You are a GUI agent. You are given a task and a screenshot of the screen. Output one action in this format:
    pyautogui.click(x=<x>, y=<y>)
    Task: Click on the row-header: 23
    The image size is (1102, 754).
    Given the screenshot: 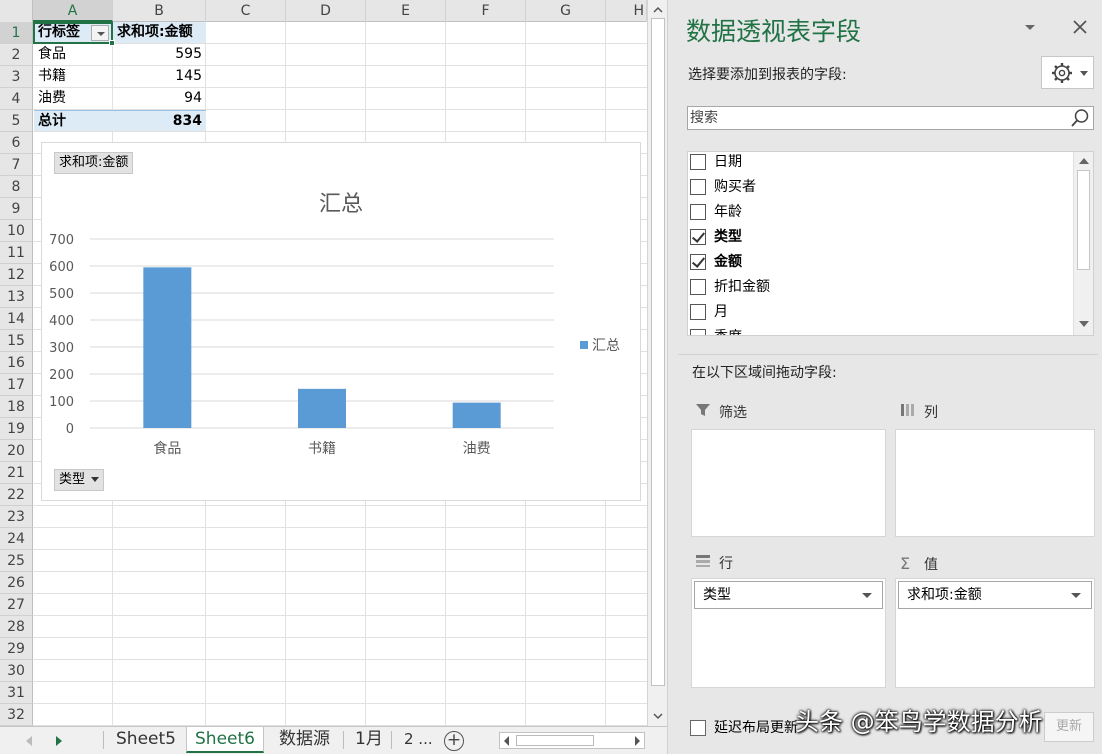 What is the action you would take?
    pyautogui.click(x=16, y=517)
    